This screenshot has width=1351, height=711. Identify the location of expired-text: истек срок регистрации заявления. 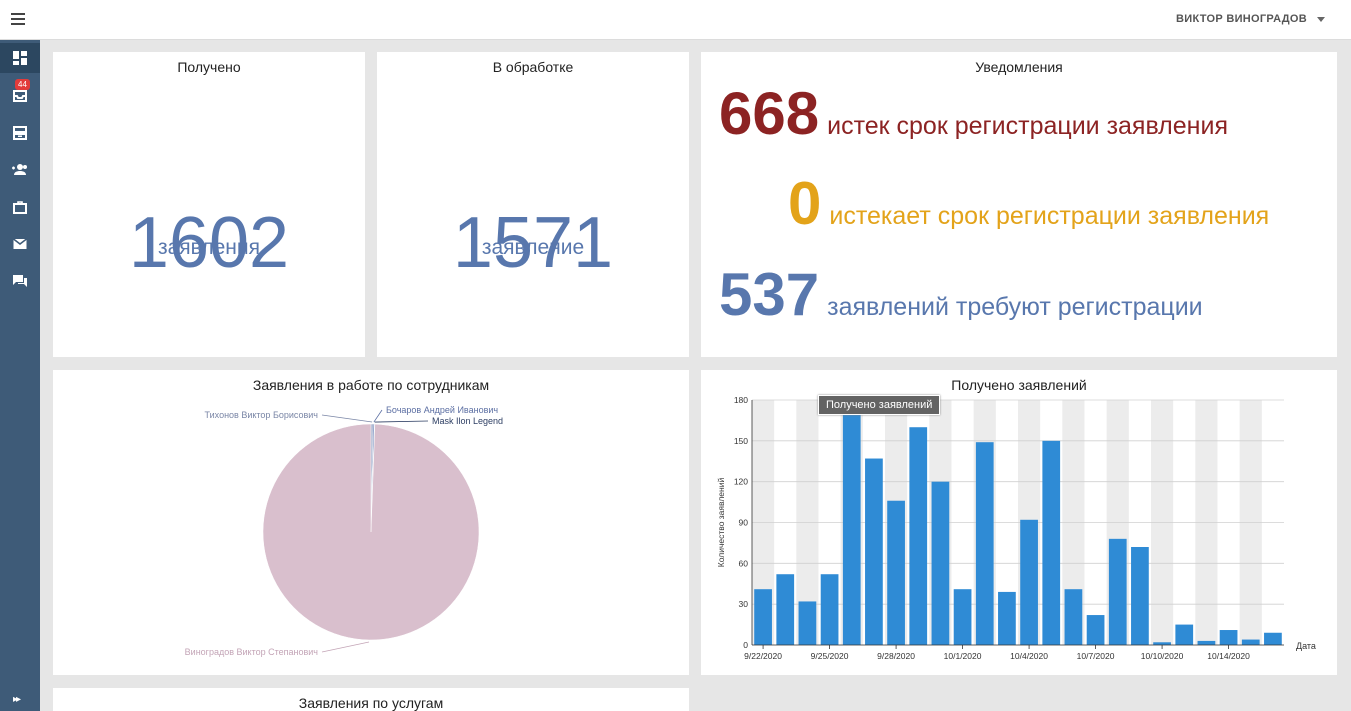
(1027, 126).